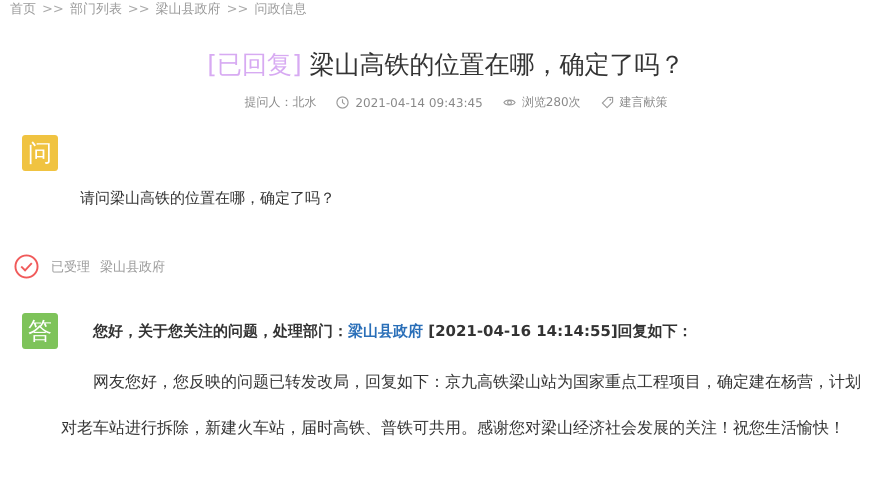 This screenshot has width=892, height=489. I want to click on reply-heading: 您好，关于您关注的问题，处理部门：梁山县政府 [2021-04-16 14:14:55]回复如下：, so click(393, 331).